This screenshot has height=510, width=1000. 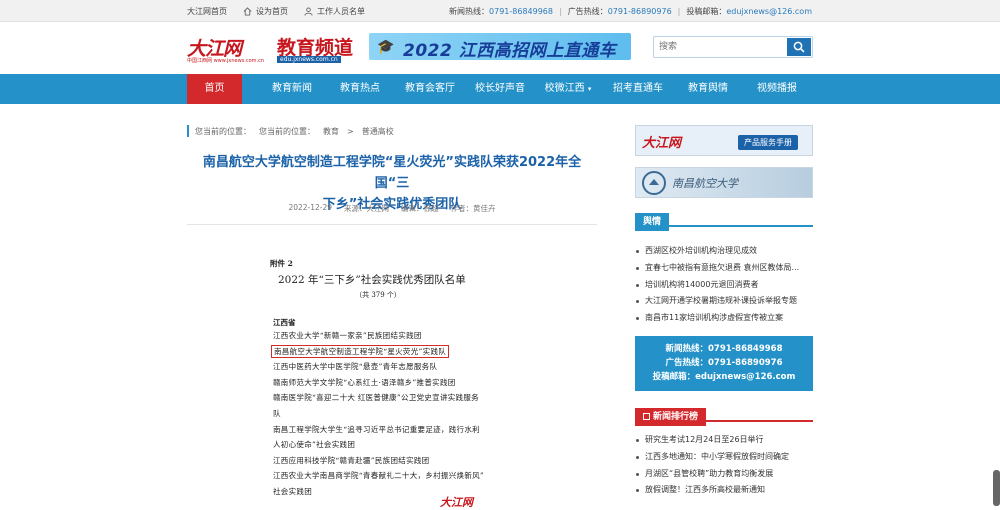 I want to click on section-url: edu.jxnews.com.cn, so click(x=309, y=59).